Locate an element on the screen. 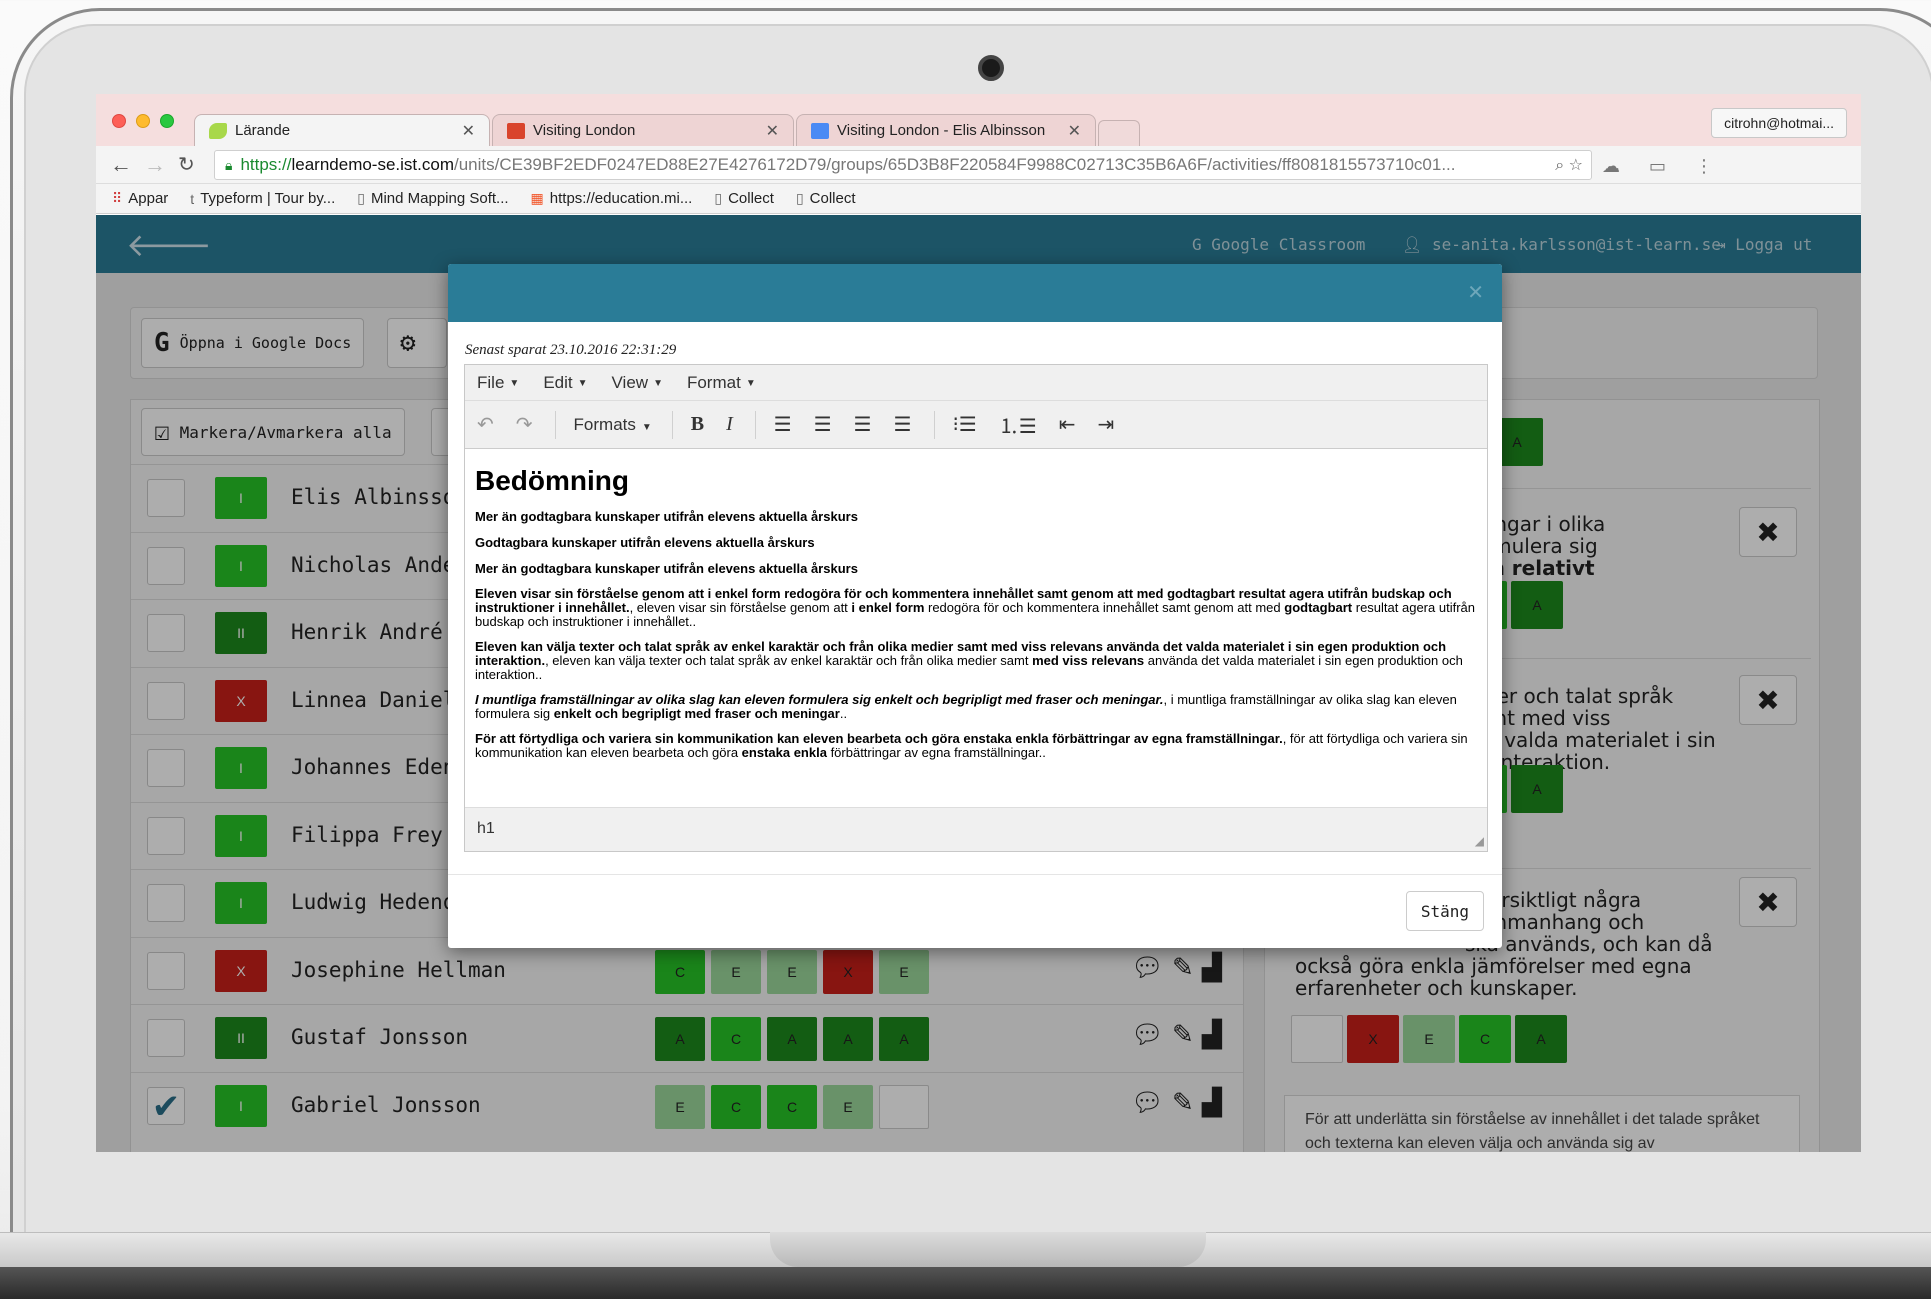 This screenshot has width=1931, height=1299. formats-dropdown: Formats ▼ is located at coordinates (613, 425).